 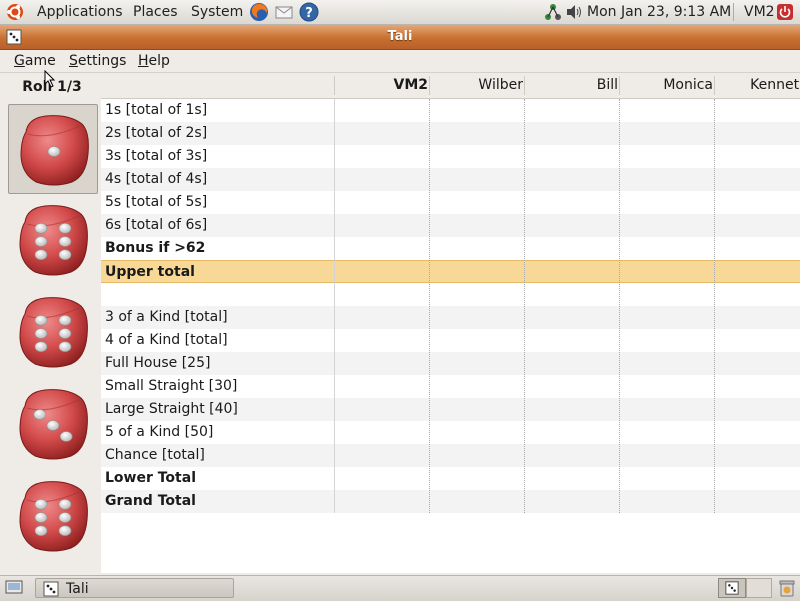 I want to click on scoreboard-header: VM2 Wilber Bill Monica Kenneth, so click(x=450, y=86).